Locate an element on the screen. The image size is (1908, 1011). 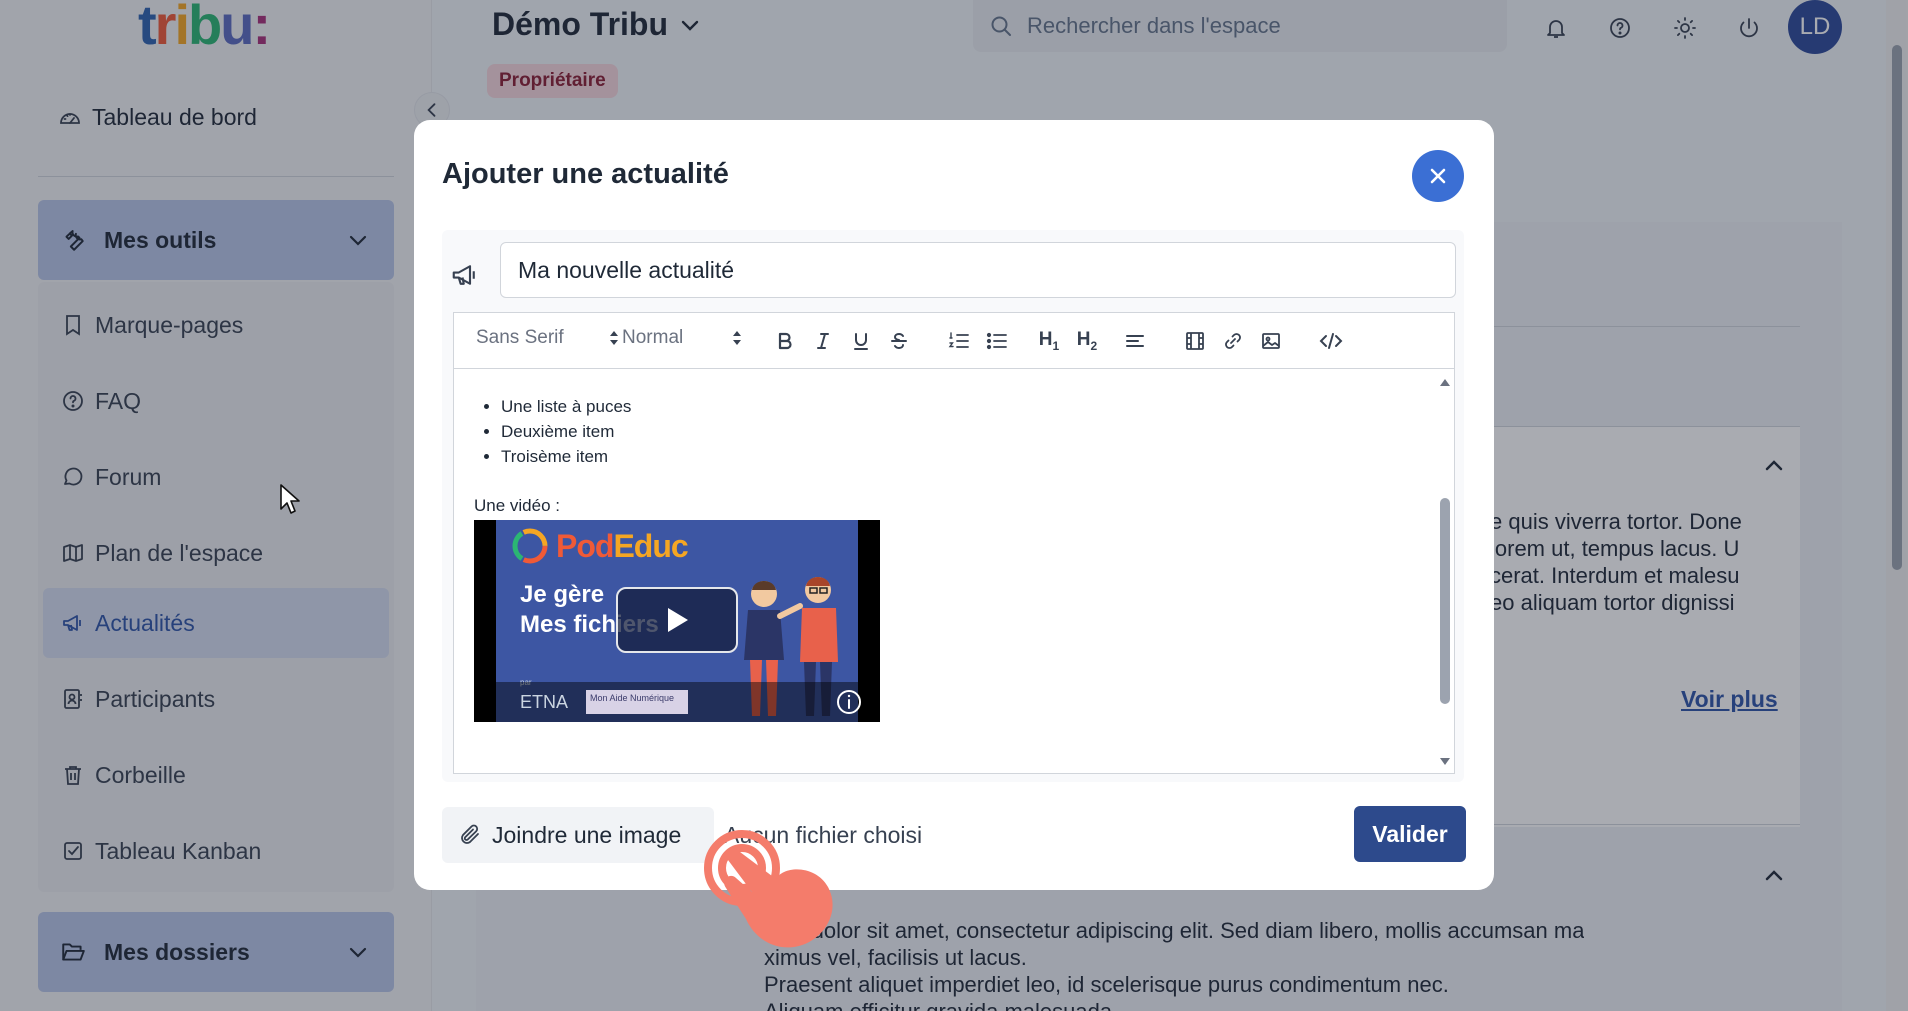
heading1-button: H1 is located at coordinates (1049, 341).